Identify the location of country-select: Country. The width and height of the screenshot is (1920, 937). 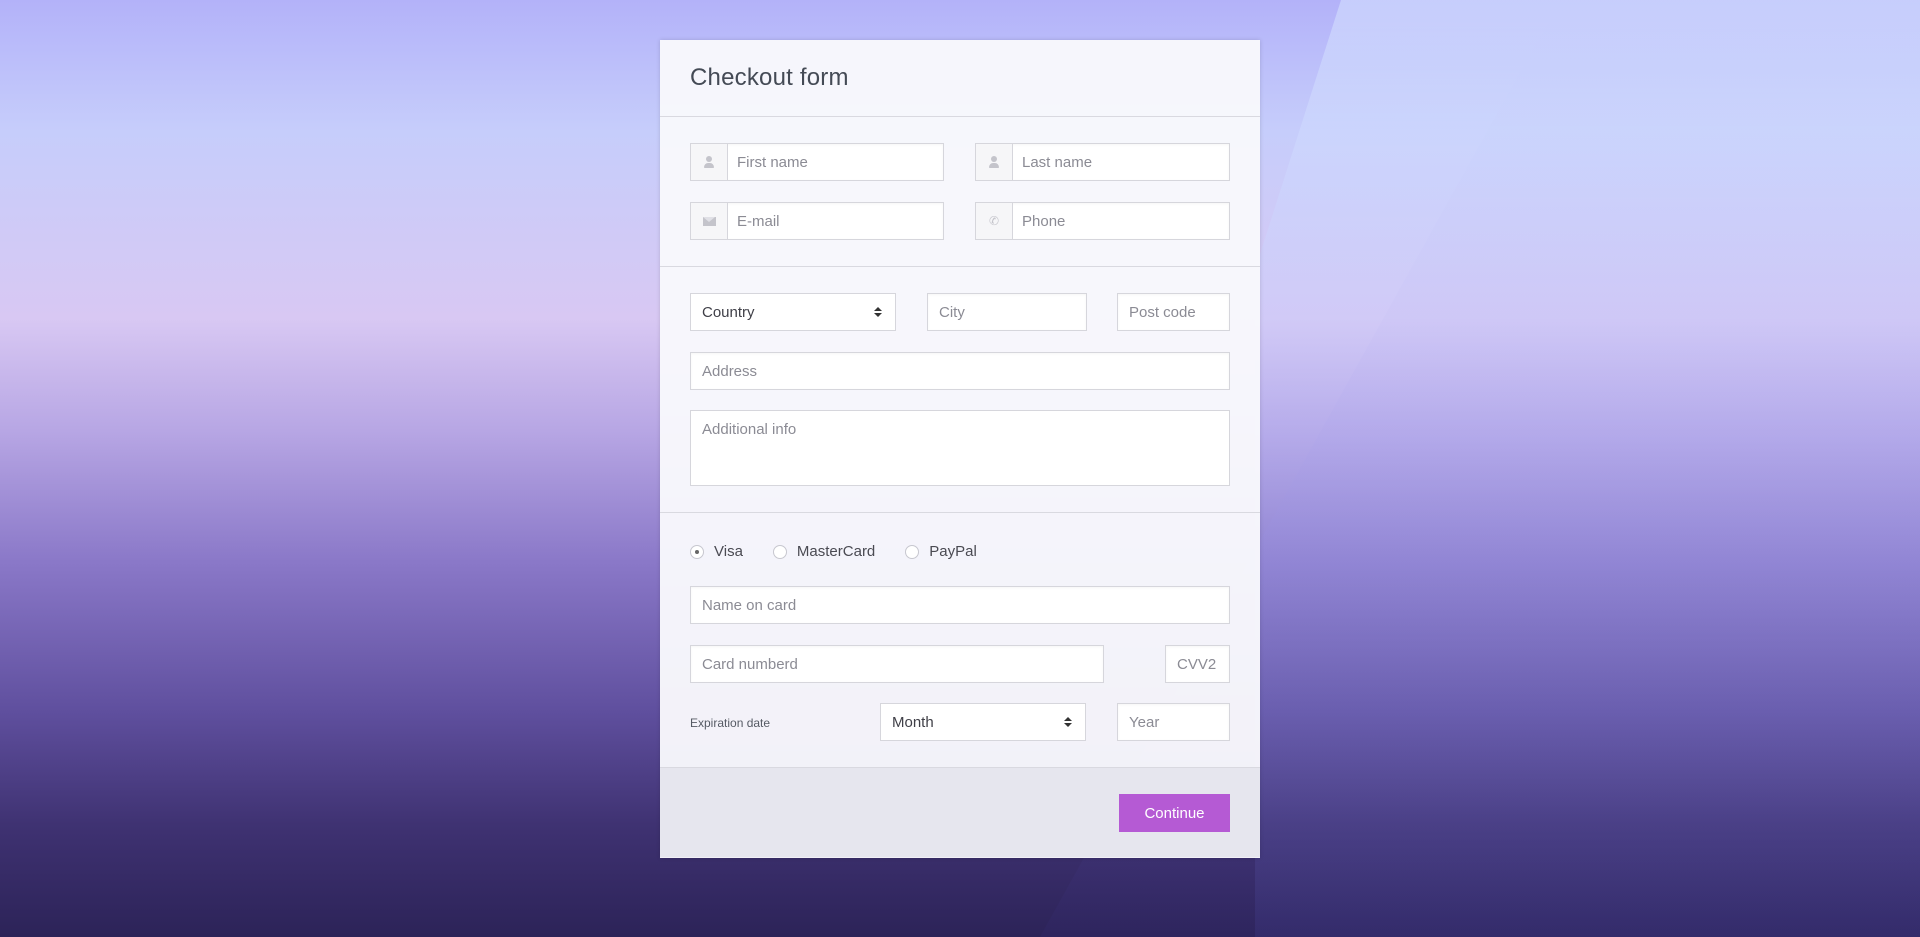
(793, 312).